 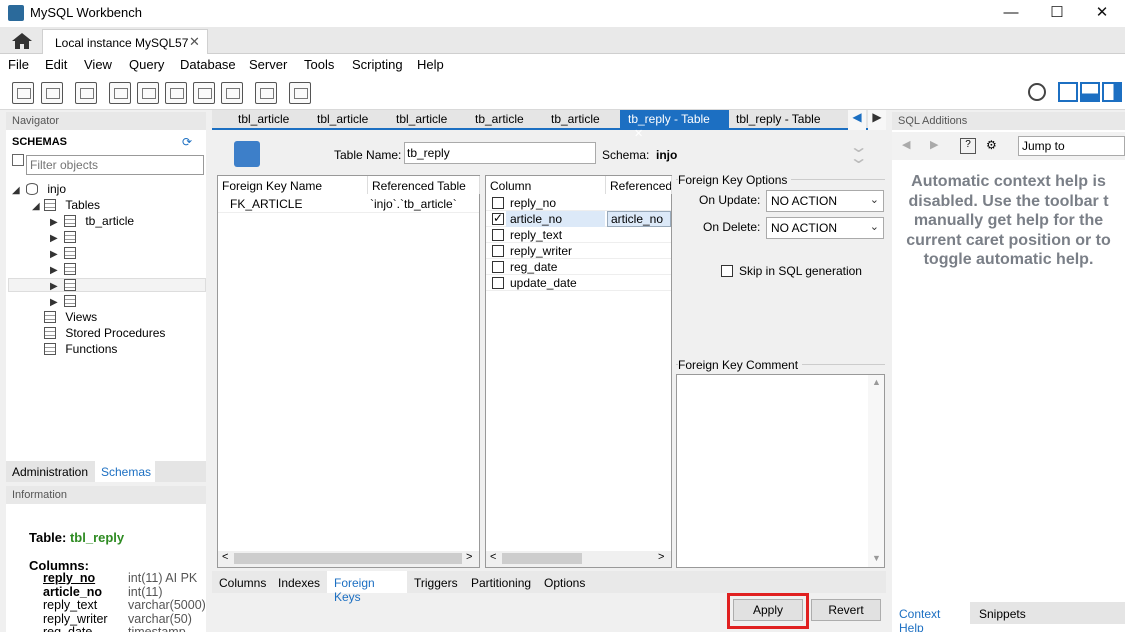 What do you see at coordinates (578, 219) in the screenshot?
I see `column-row-selected: article_no article_no` at bounding box center [578, 219].